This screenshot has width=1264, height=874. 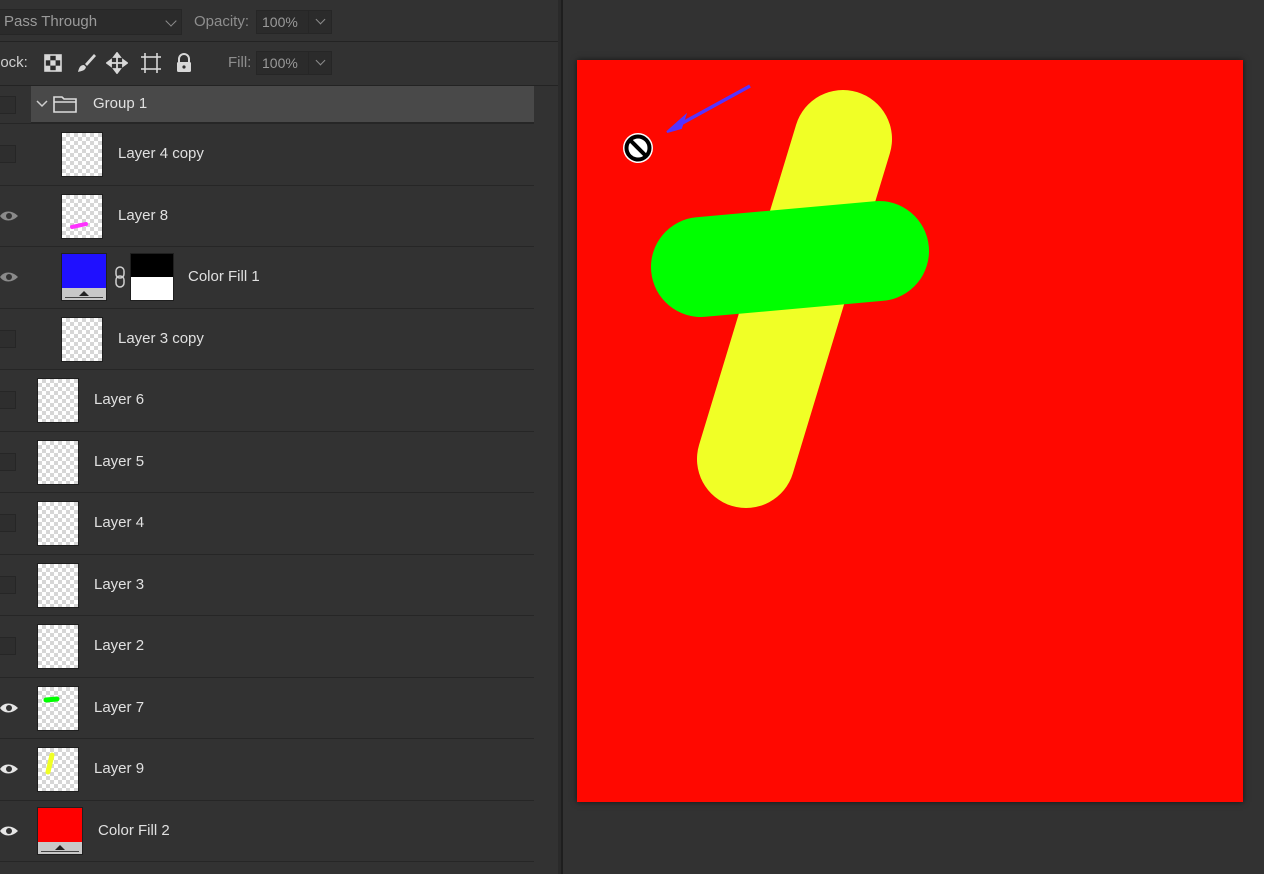 I want to click on blend-opacity-row: Pass Through Opacity: 100%, so click(x=279, y=21).